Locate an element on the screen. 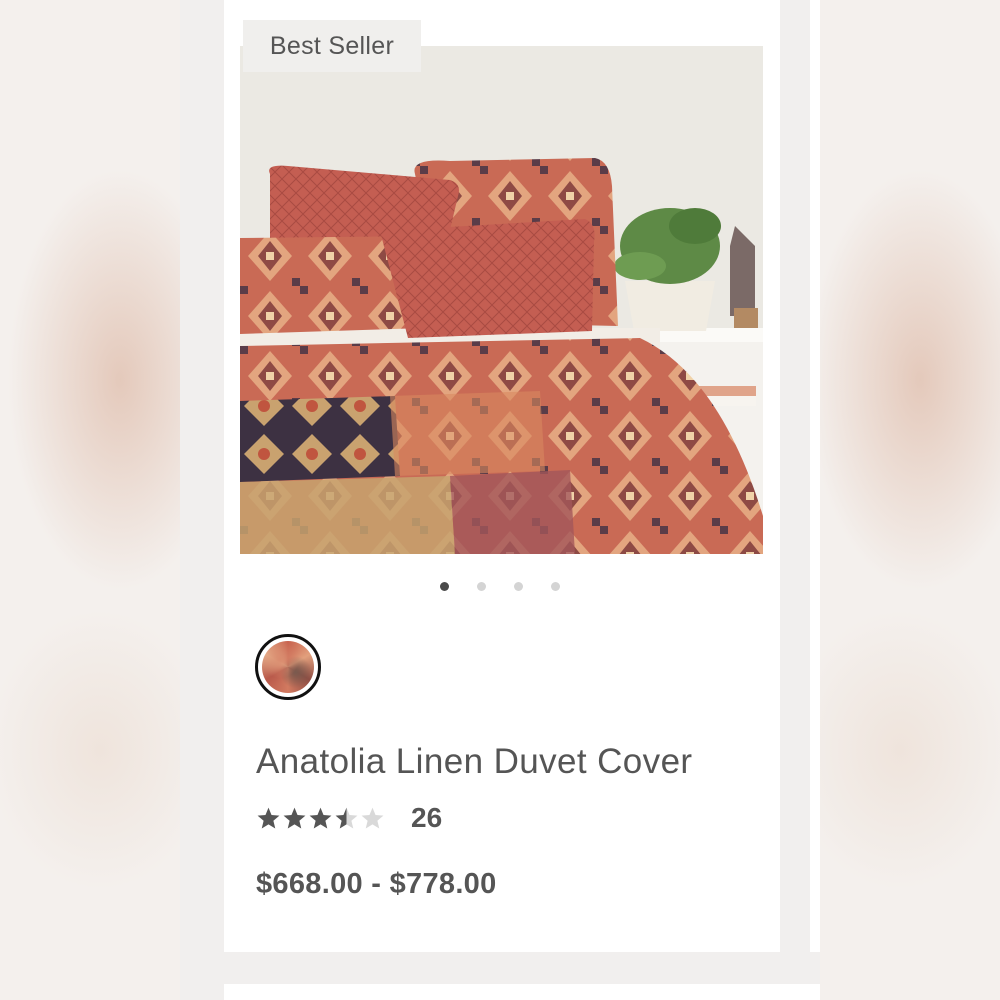 The image size is (1000, 1000). next-card-edge is located at coordinates (815, 476).